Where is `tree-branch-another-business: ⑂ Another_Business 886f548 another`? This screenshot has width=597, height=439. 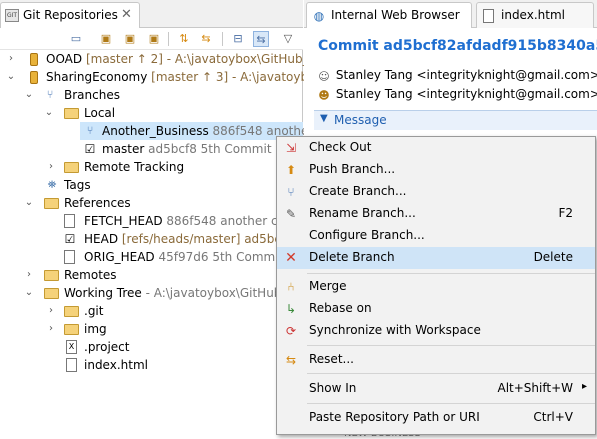
tree-branch-another-business: ⑂ Another_Business 886f548 another is located at coordinates (196, 131).